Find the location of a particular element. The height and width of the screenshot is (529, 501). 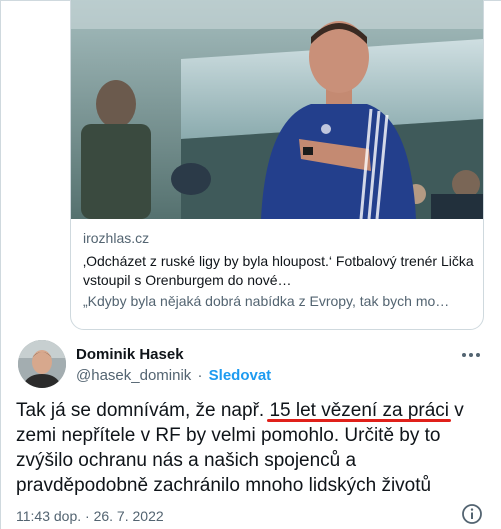

more-icon is located at coordinates (471, 355).